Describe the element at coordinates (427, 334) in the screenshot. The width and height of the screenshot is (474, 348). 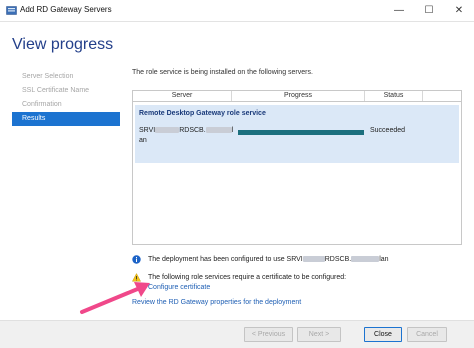
I see `cancel-button: Cancel` at that location.